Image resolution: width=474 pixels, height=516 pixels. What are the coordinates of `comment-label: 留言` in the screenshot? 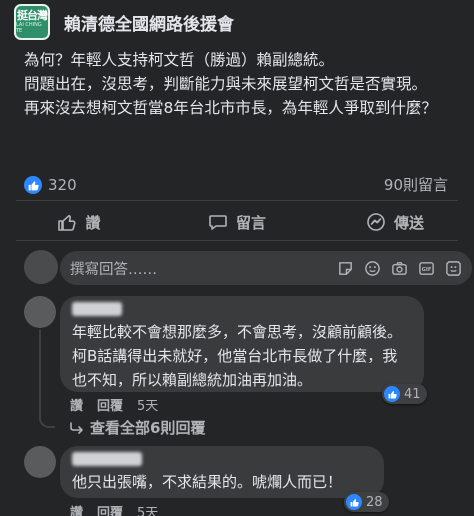 It's located at (250, 222).